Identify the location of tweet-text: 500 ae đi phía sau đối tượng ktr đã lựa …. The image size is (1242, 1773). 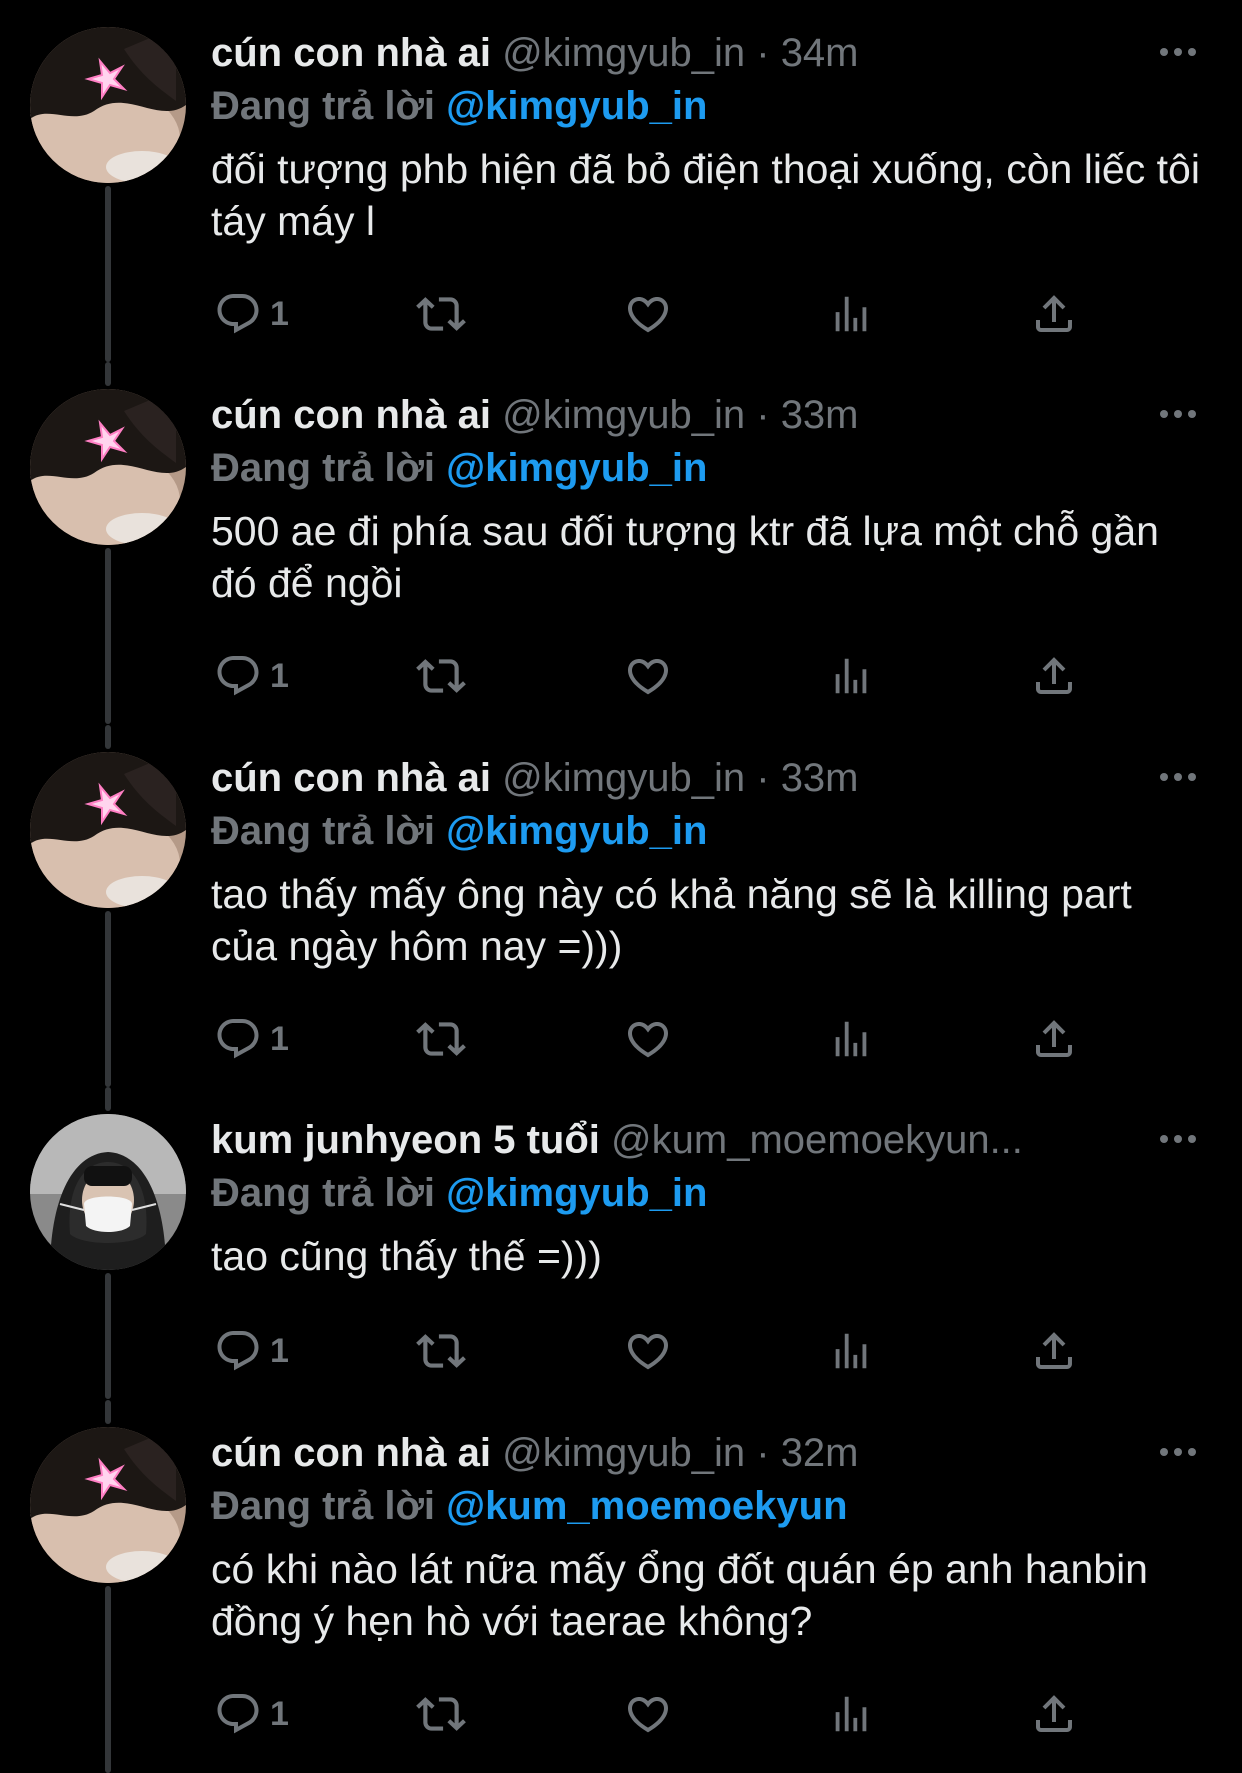
(685, 557).